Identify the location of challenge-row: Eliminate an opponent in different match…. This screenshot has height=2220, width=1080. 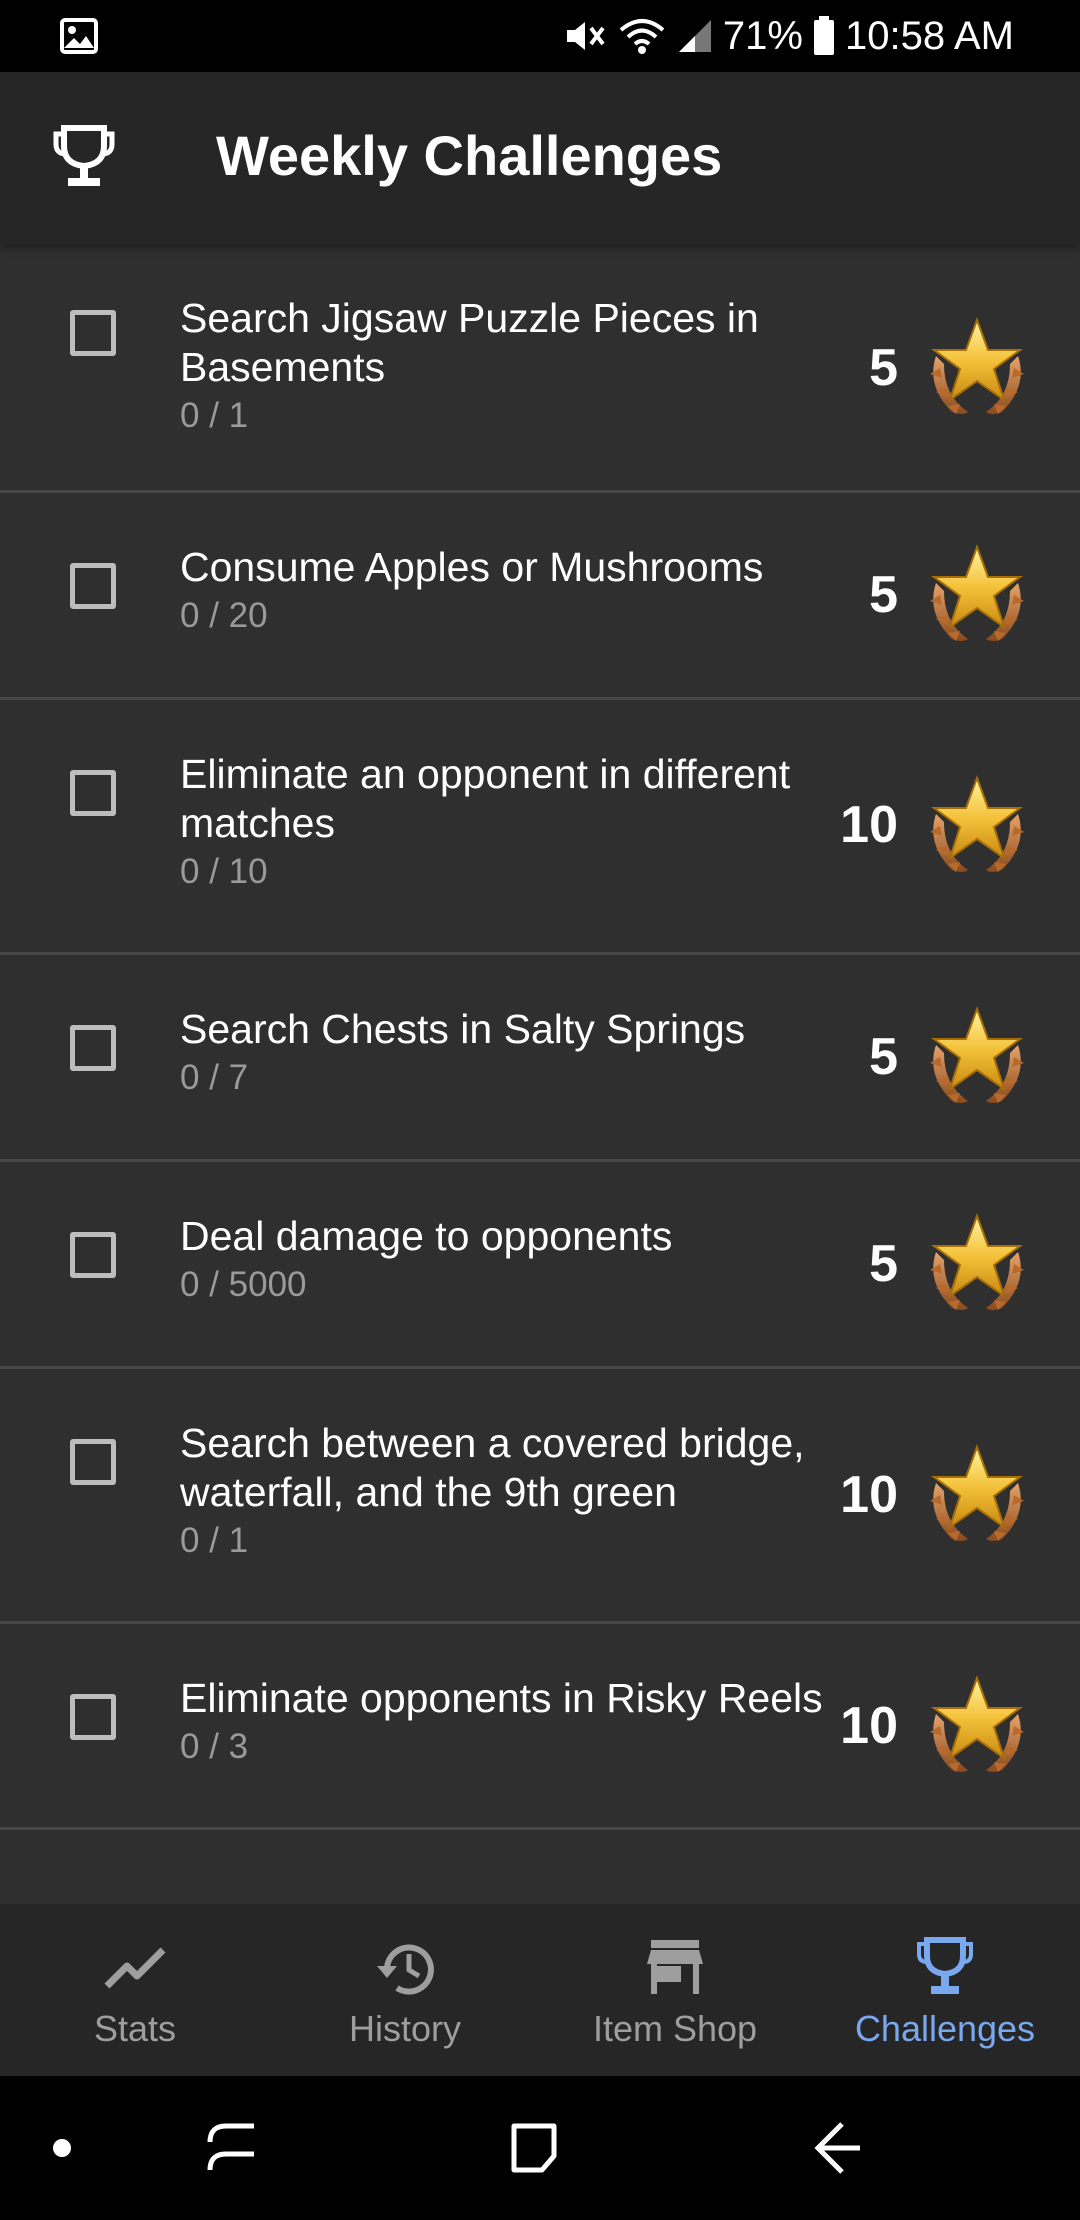
(540, 827).